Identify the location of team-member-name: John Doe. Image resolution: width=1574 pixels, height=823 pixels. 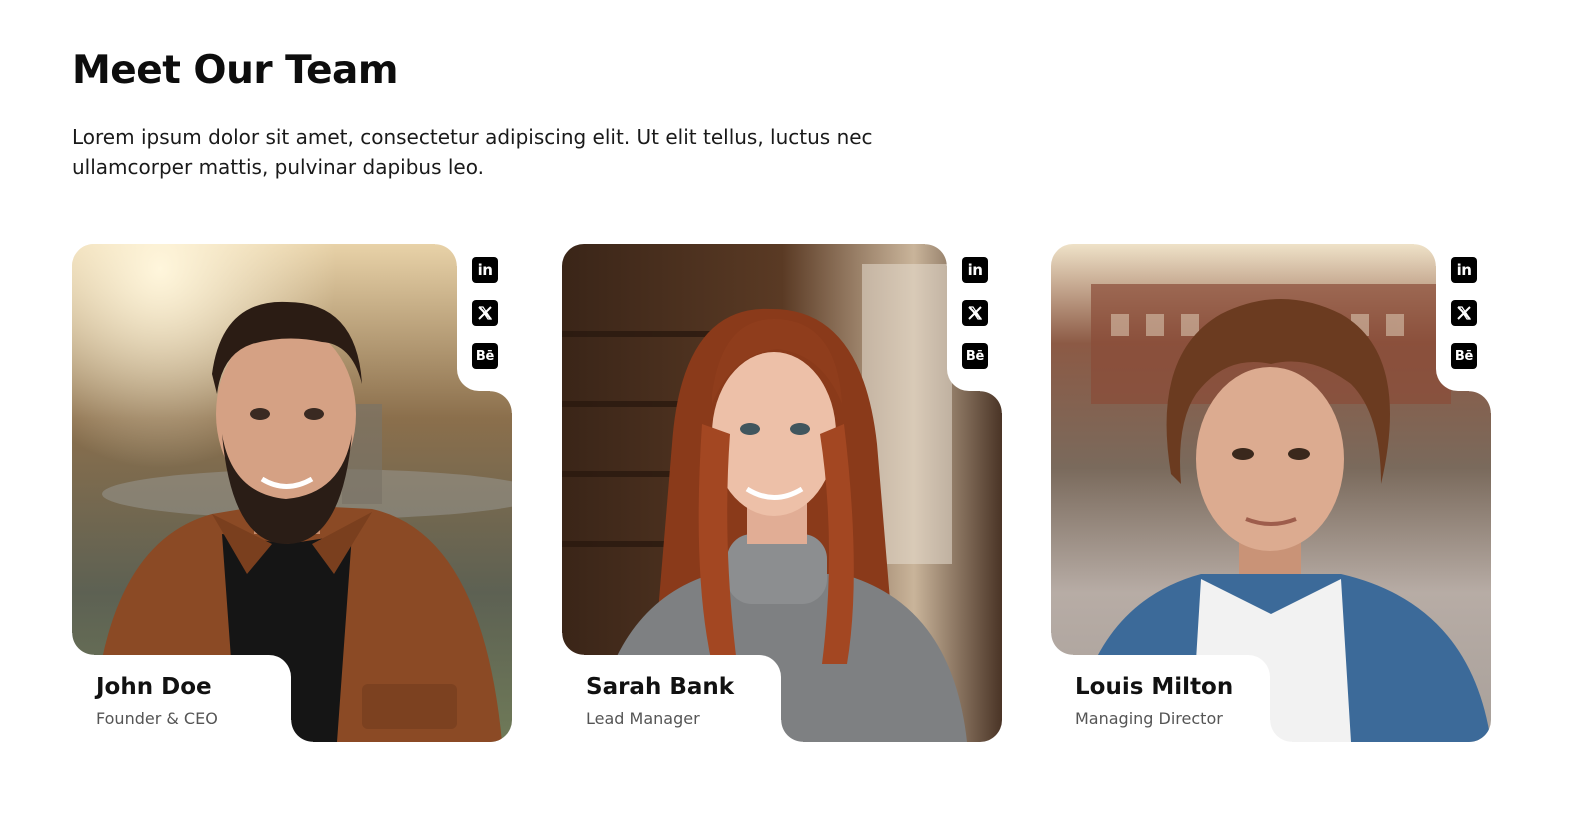
(154, 687).